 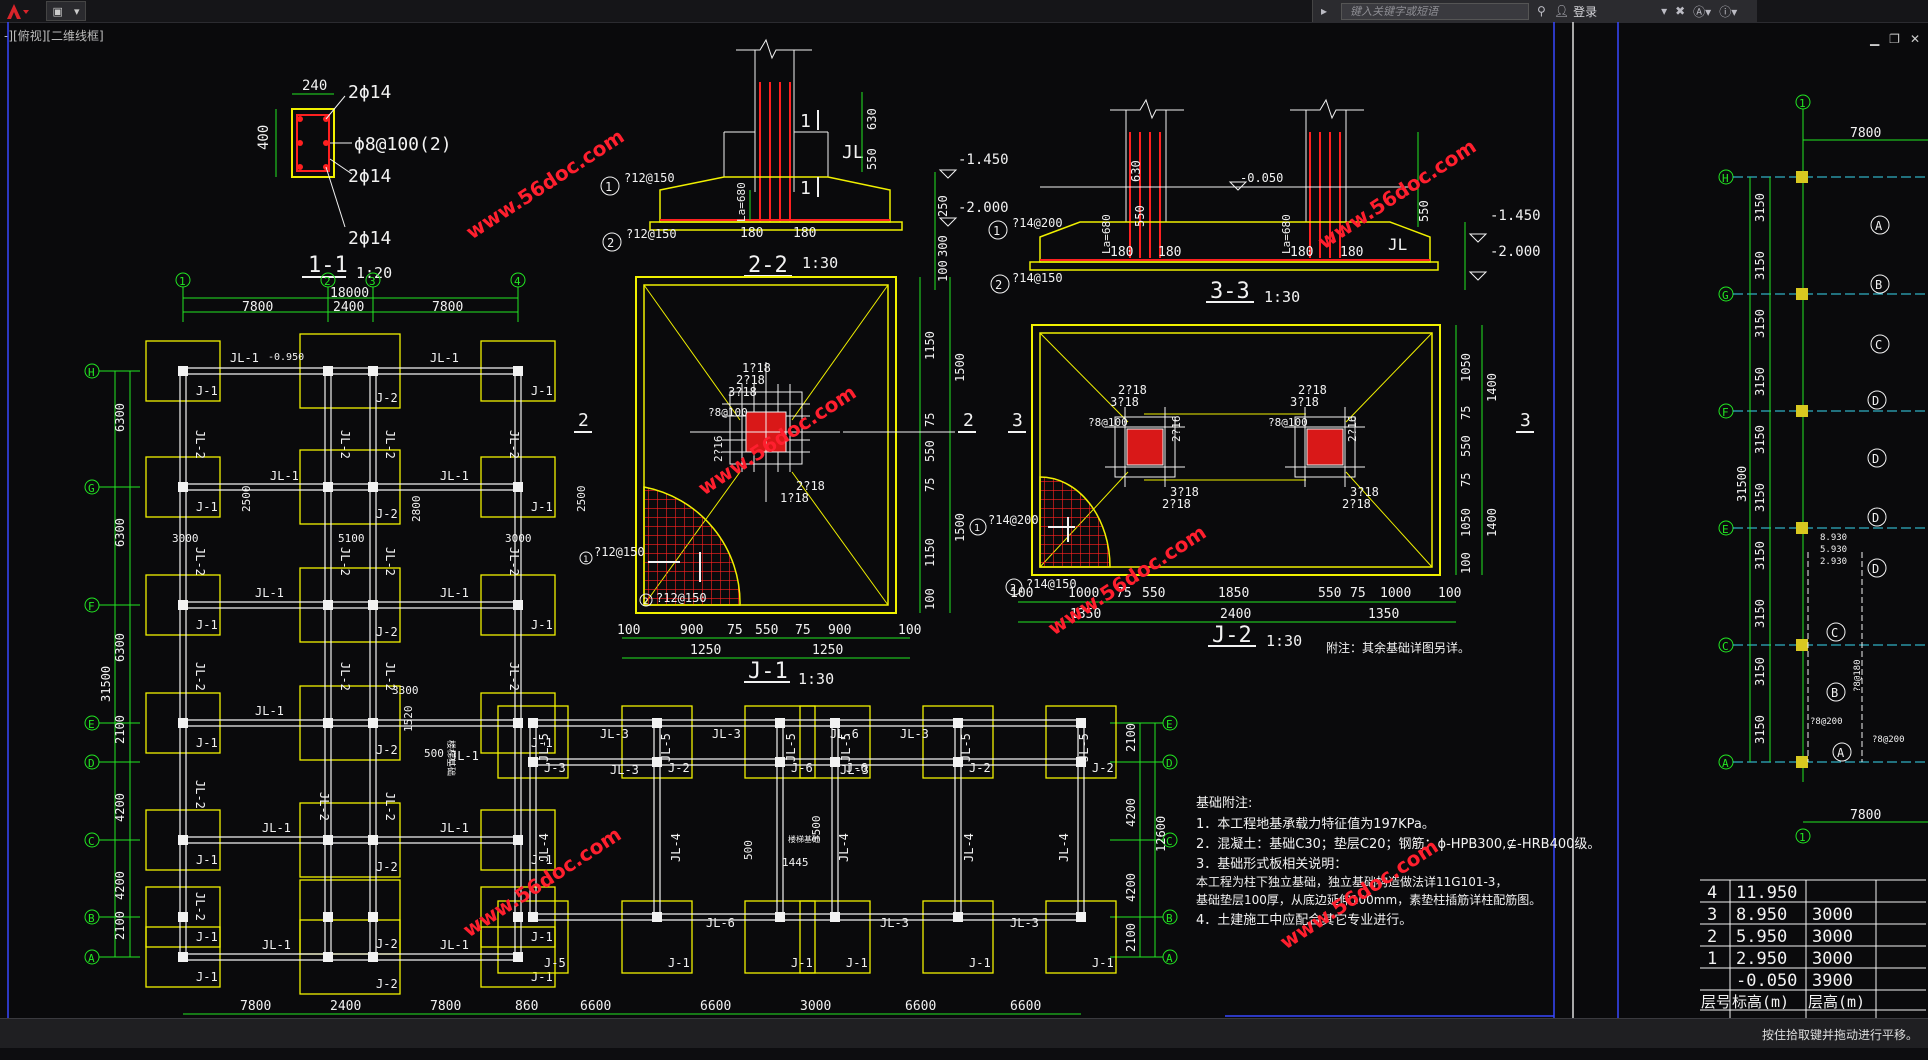 What do you see at coordinates (185, 538) in the screenshot?
I see `inner-dim-3: 3000` at bounding box center [185, 538].